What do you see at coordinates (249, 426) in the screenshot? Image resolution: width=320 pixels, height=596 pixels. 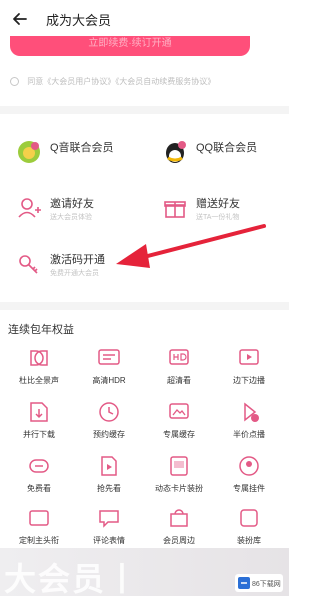 I see `right-item: 半价点播` at bounding box center [249, 426].